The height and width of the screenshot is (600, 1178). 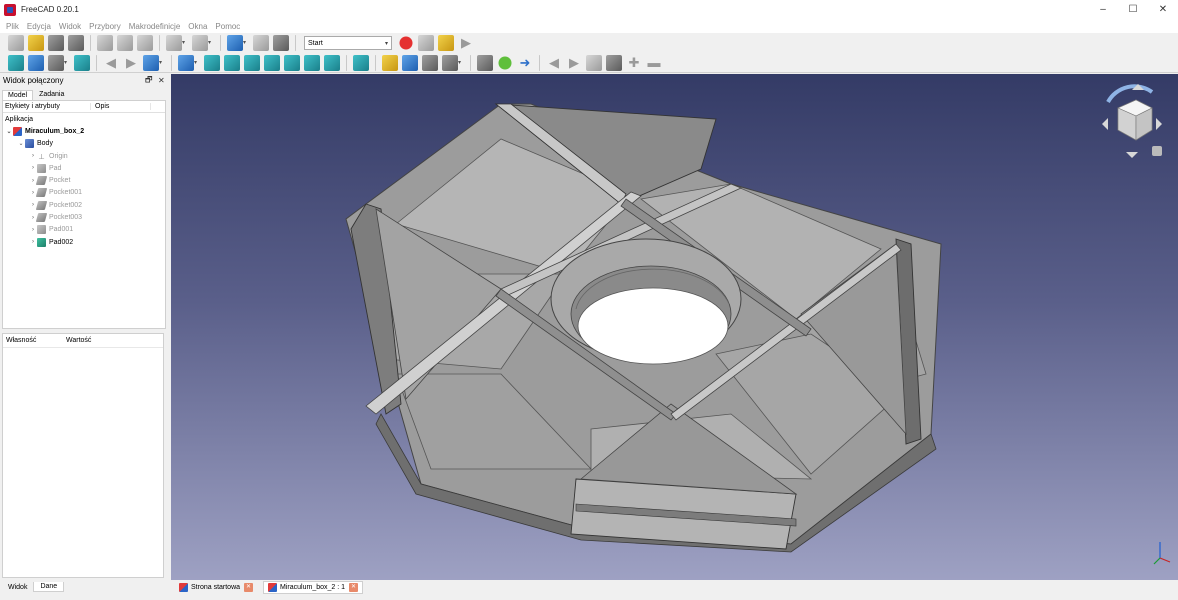 What do you see at coordinates (485, 62) in the screenshot?
I see `no-entry-icon` at bounding box center [485, 62].